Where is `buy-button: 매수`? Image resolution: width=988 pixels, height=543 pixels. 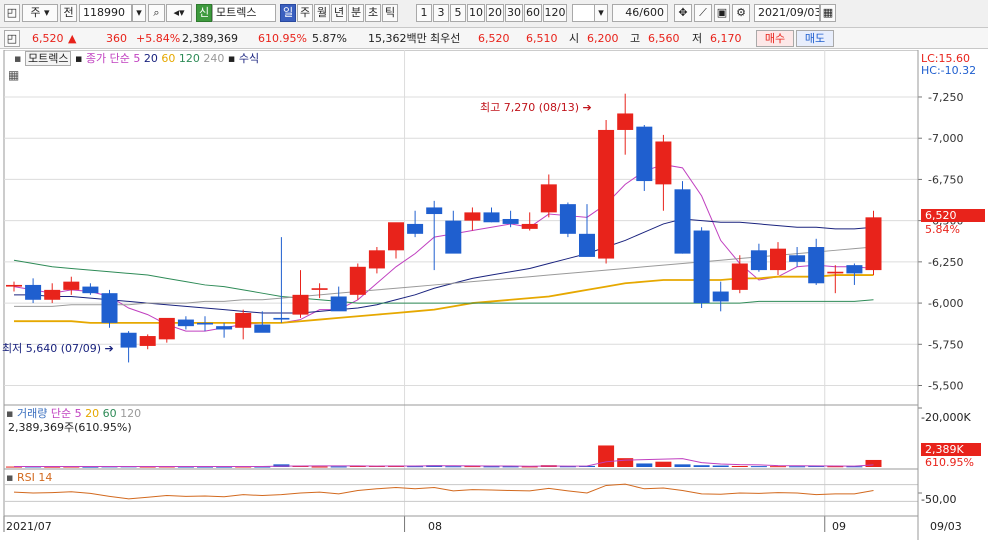
buy-button: 매수 is located at coordinates (775, 38).